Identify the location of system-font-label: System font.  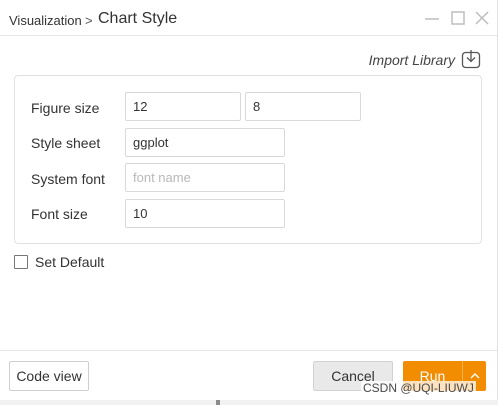
(68, 179).